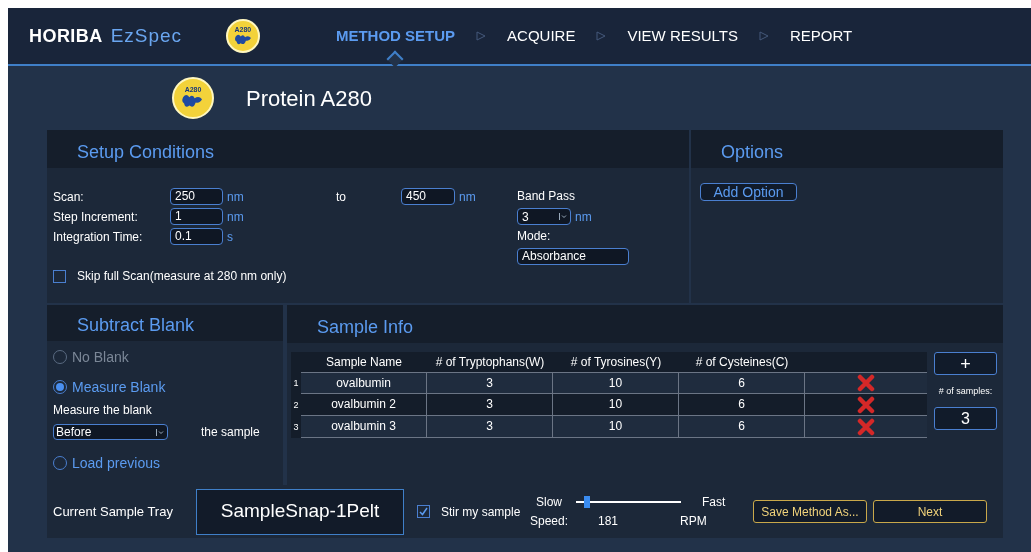 The height and width of the screenshot is (552, 1031). Describe the element at coordinates (365, 327) in the screenshot. I see `panel-title: Sample Info` at that location.